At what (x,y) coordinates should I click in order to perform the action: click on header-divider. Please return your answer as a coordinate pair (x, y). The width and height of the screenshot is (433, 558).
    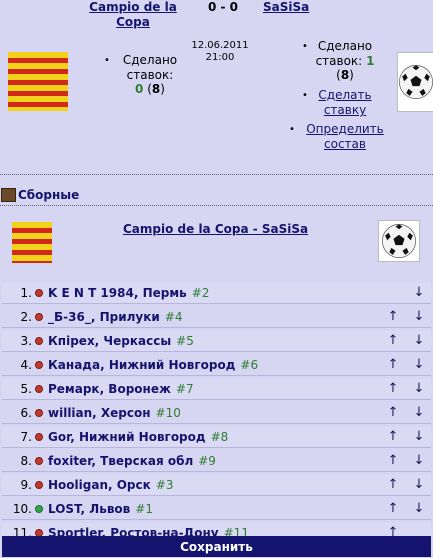
    Looking at the image, I should click on (216, 174).